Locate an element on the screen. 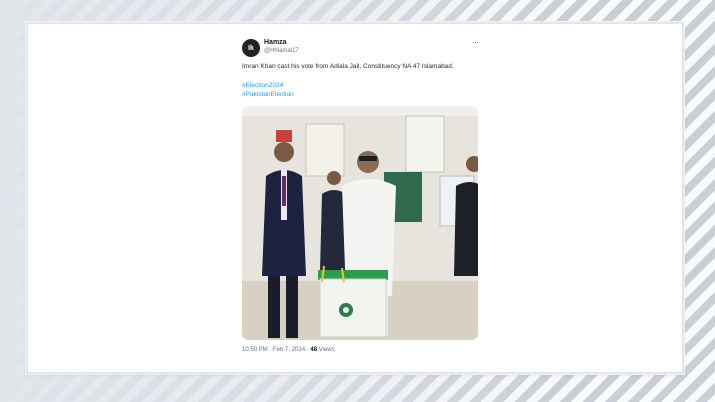  more-options-icon: ··· is located at coordinates (475, 42).